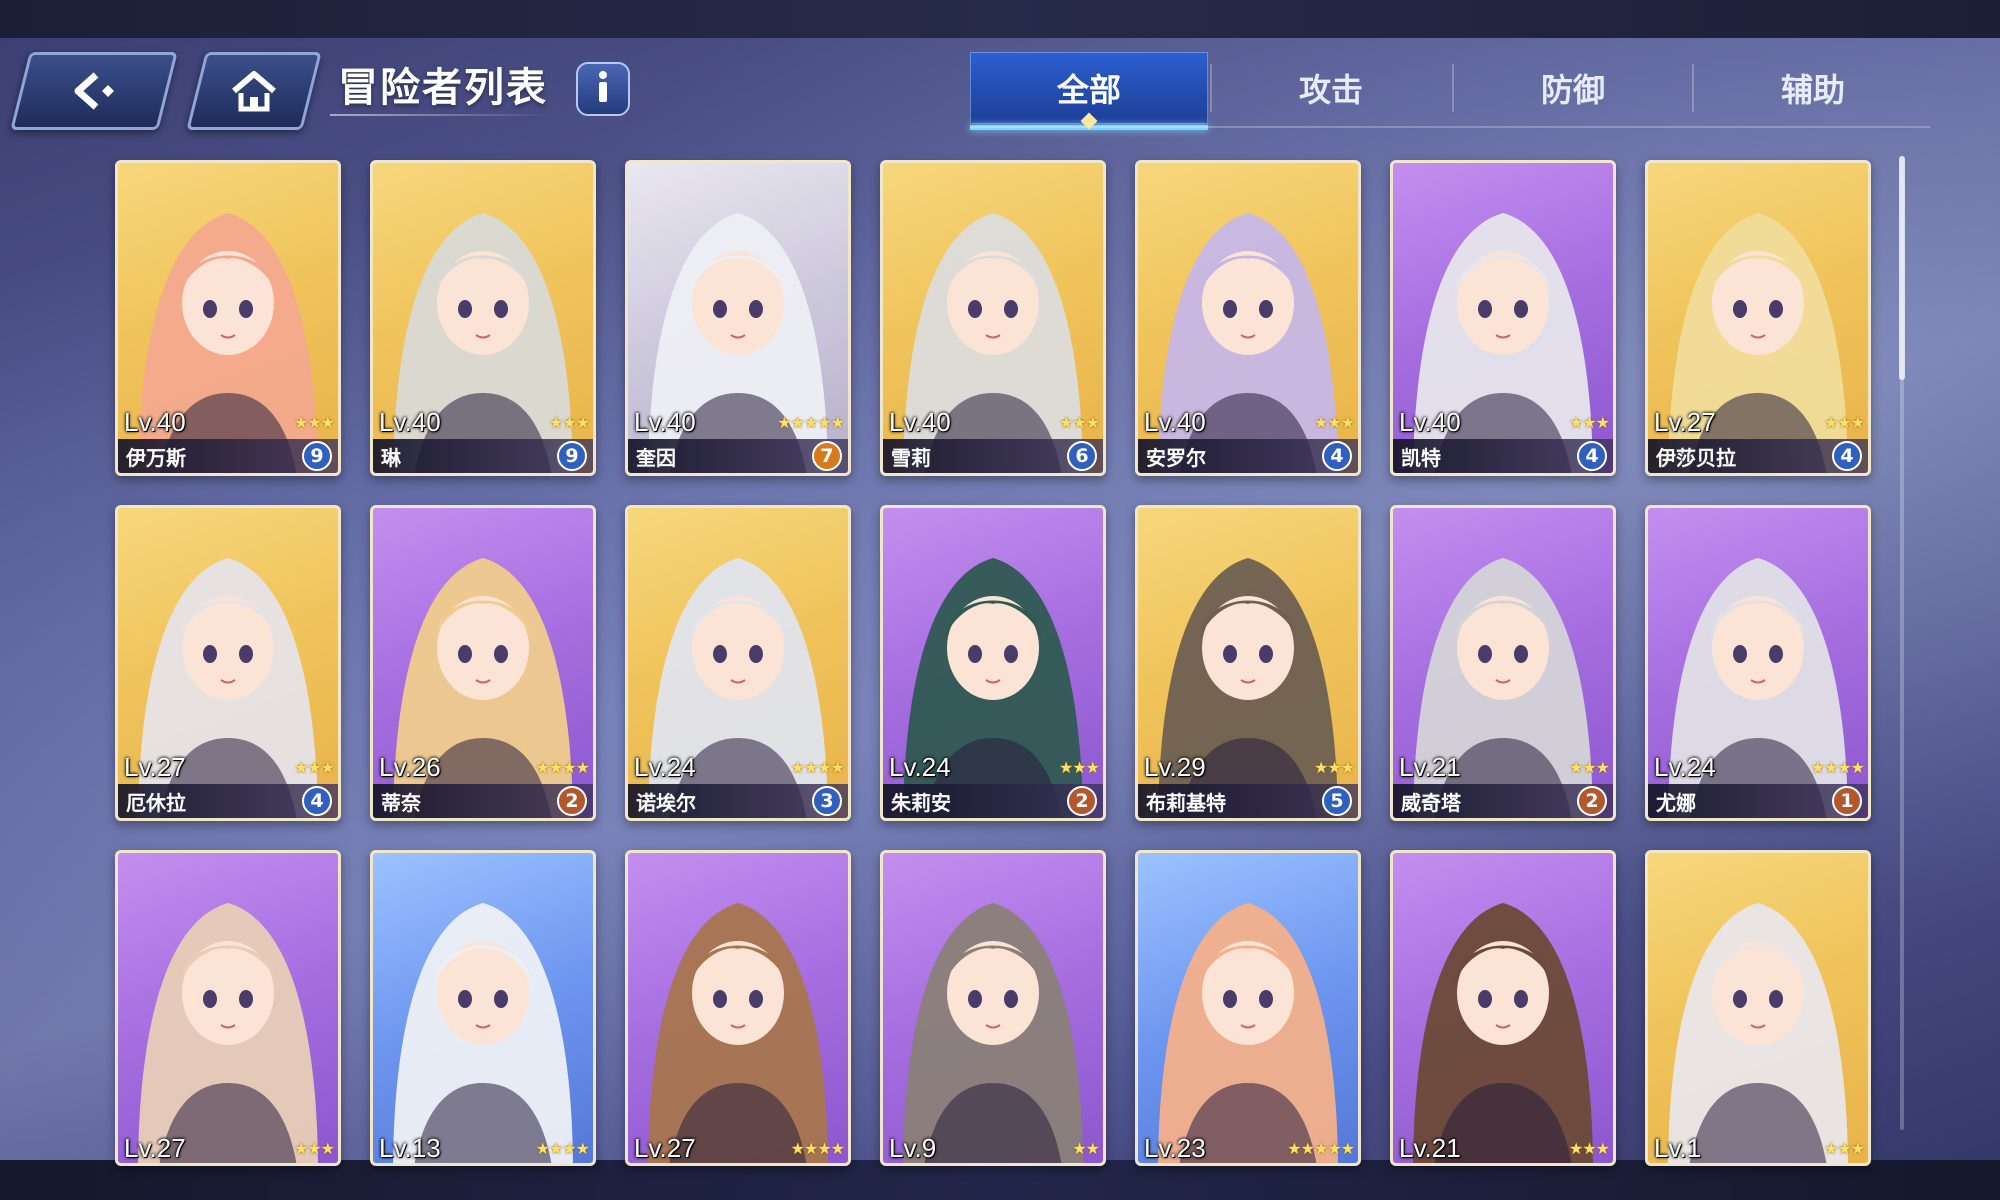 The height and width of the screenshot is (1200, 2000). I want to click on tab-support: 辅助, so click(1813, 88).